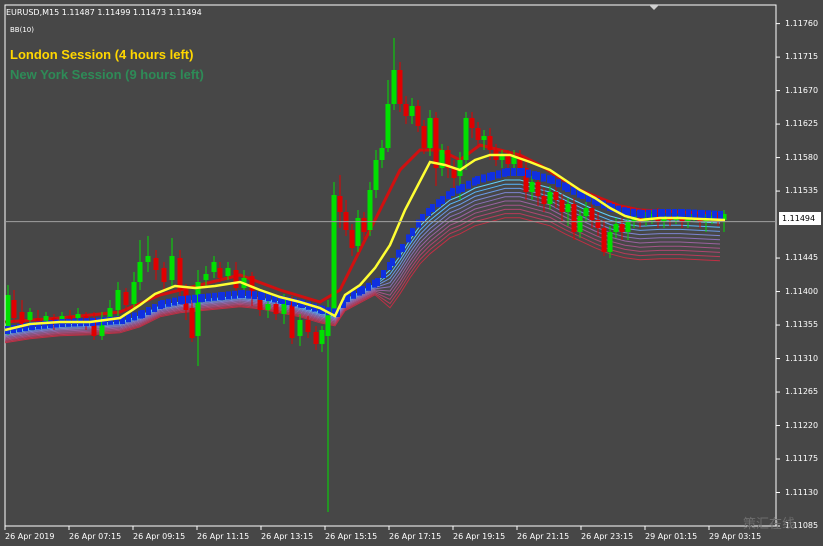 The image size is (823, 546). Describe the element at coordinates (802, 492) in the screenshot. I see `y-tick-label: 1.11130` at that location.